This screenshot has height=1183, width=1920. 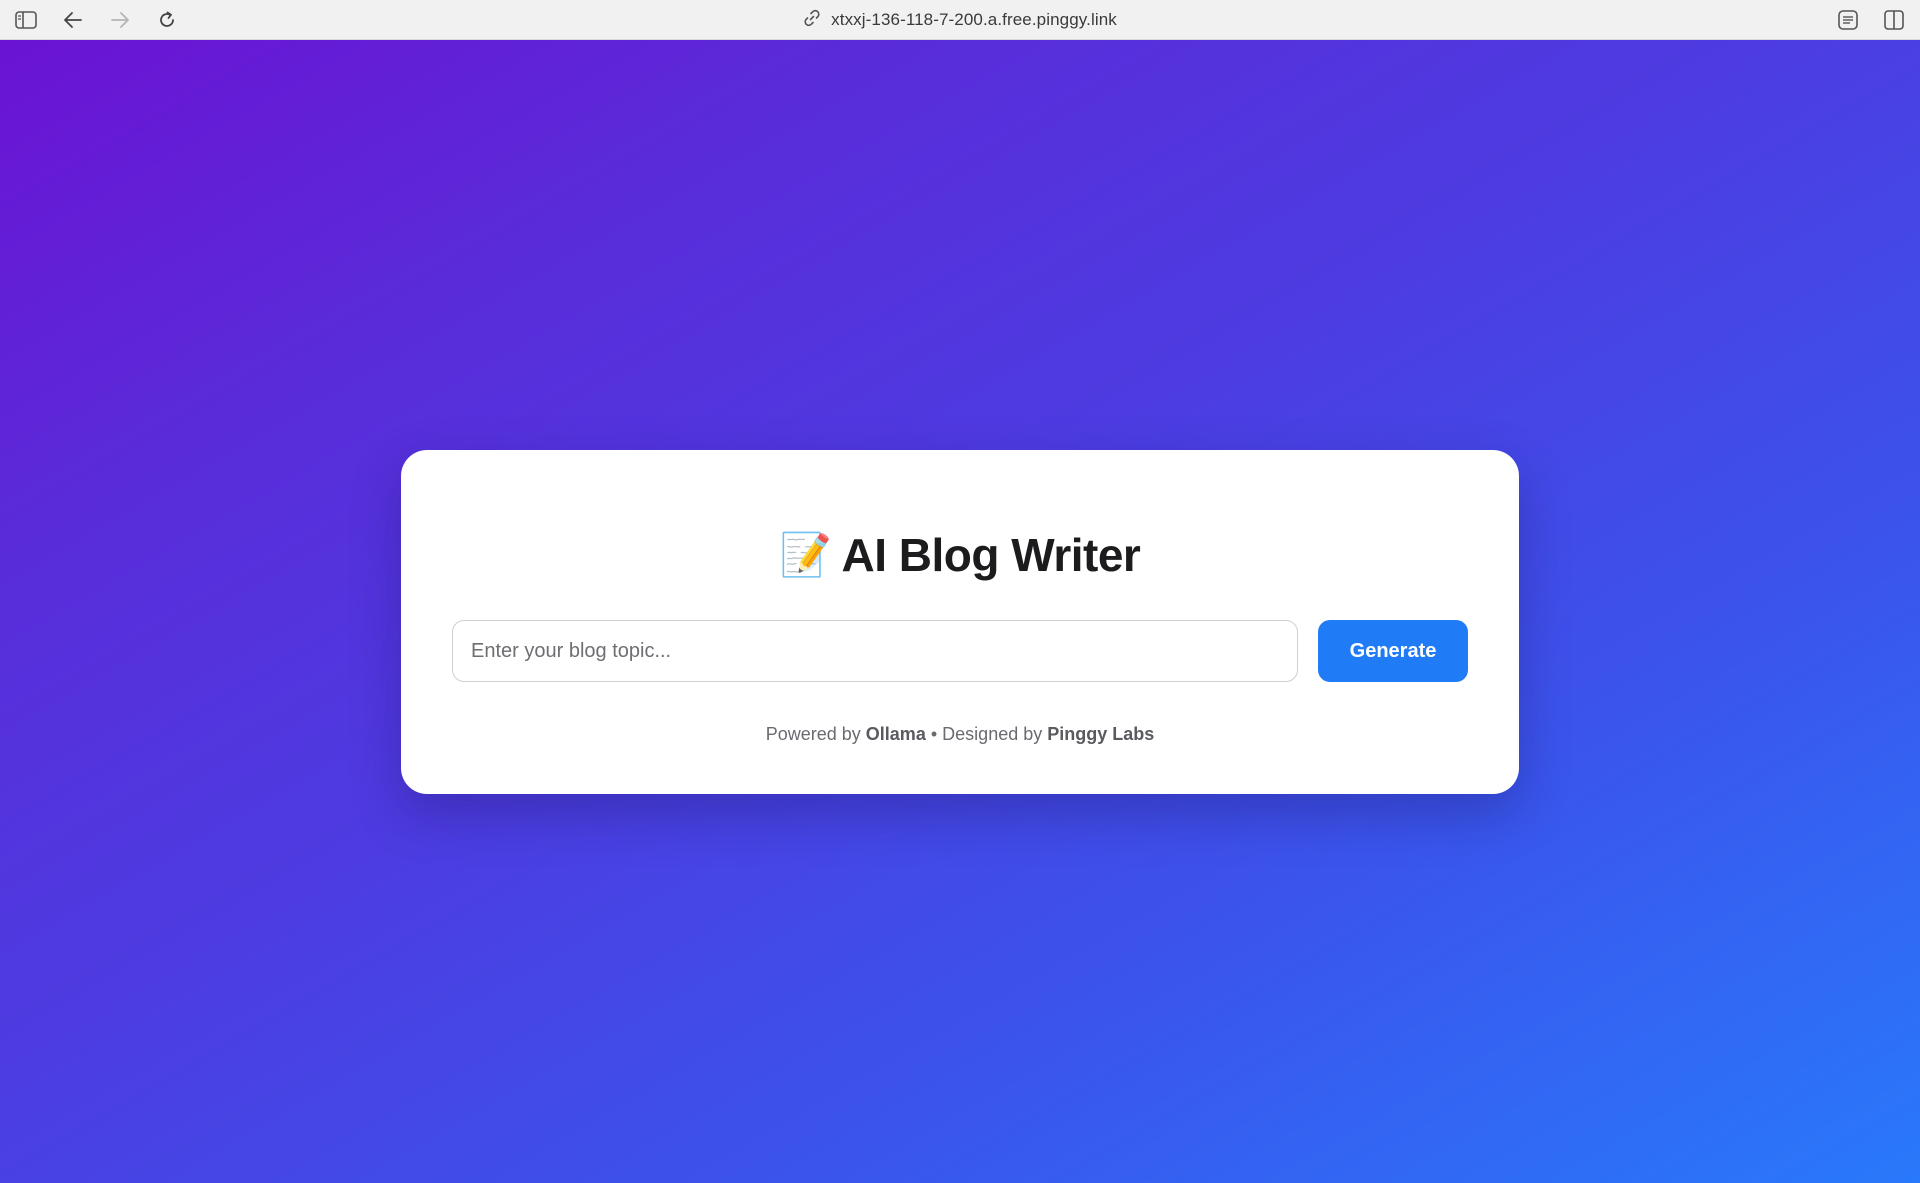 What do you see at coordinates (167, 20) in the screenshot?
I see `reload-icon` at bounding box center [167, 20].